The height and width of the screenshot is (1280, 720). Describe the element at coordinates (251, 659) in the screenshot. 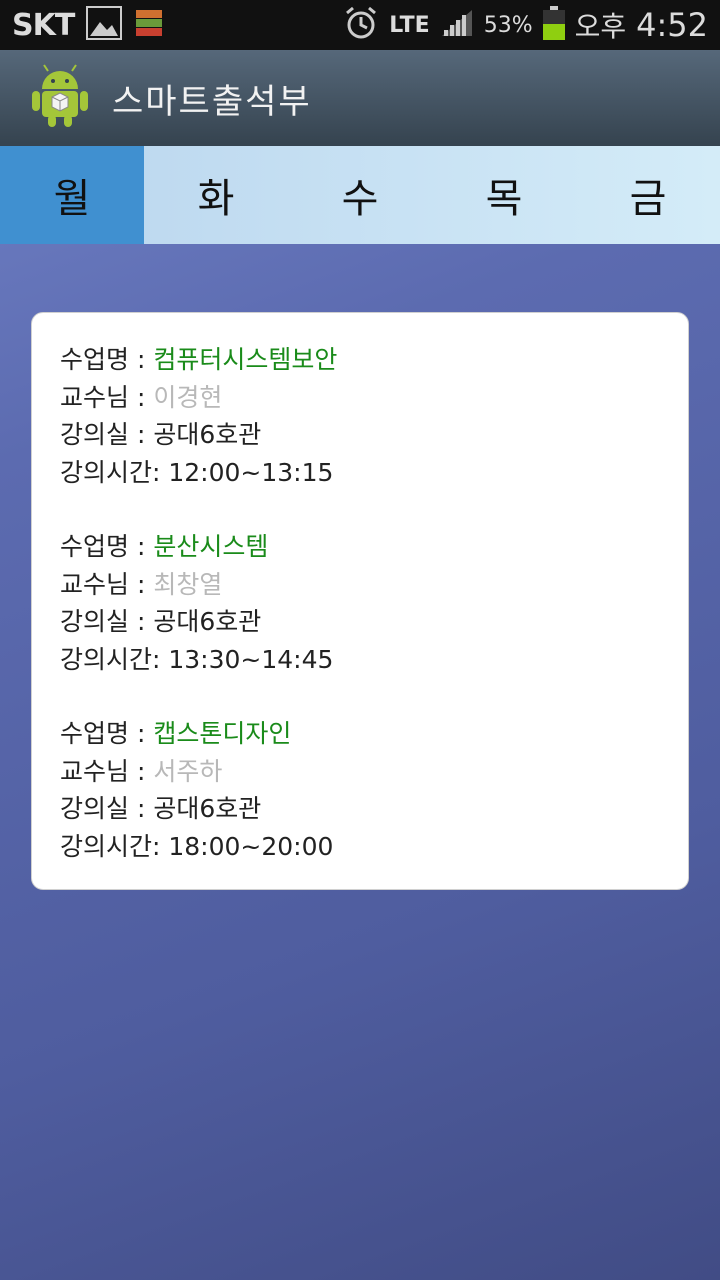

I see `time-value: 13:30~14:45` at that location.